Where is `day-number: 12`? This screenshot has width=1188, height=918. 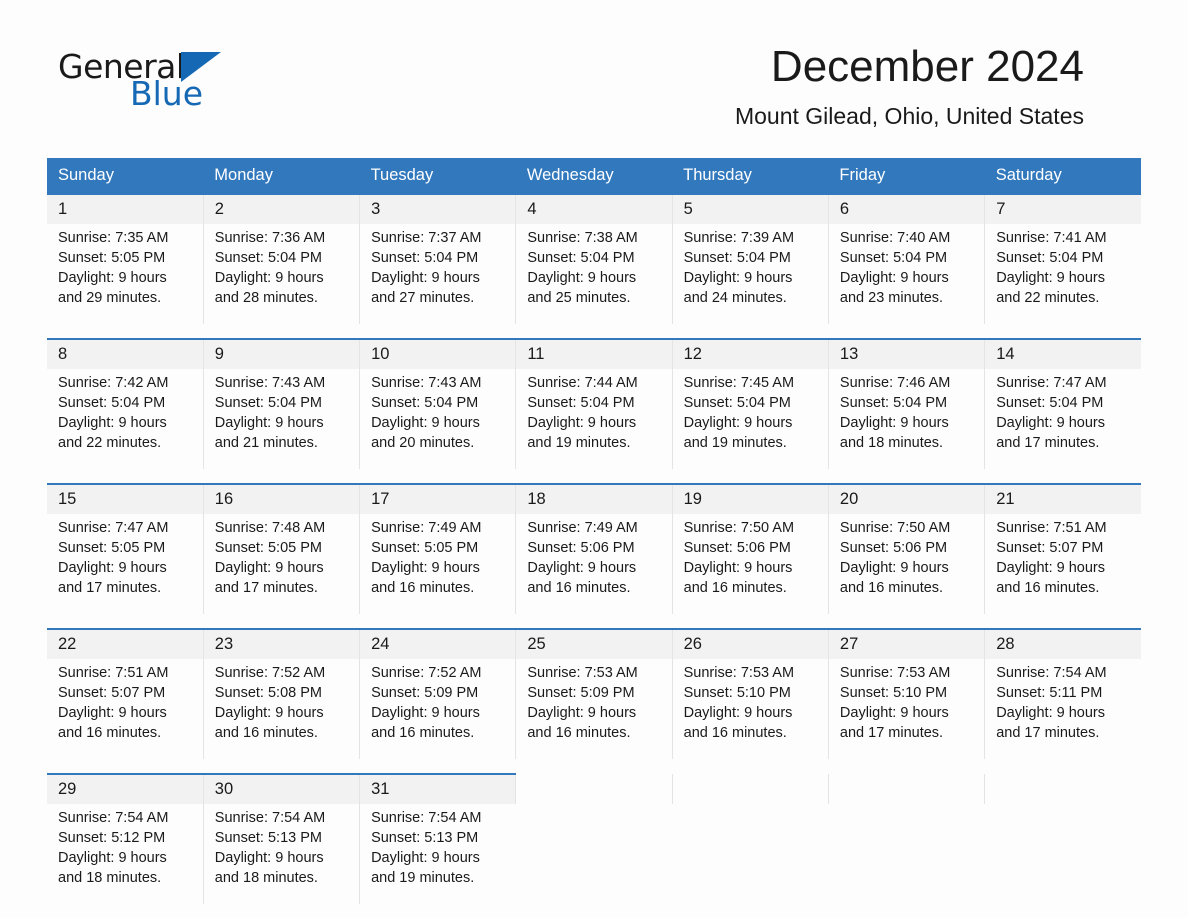 day-number: 12 is located at coordinates (750, 353).